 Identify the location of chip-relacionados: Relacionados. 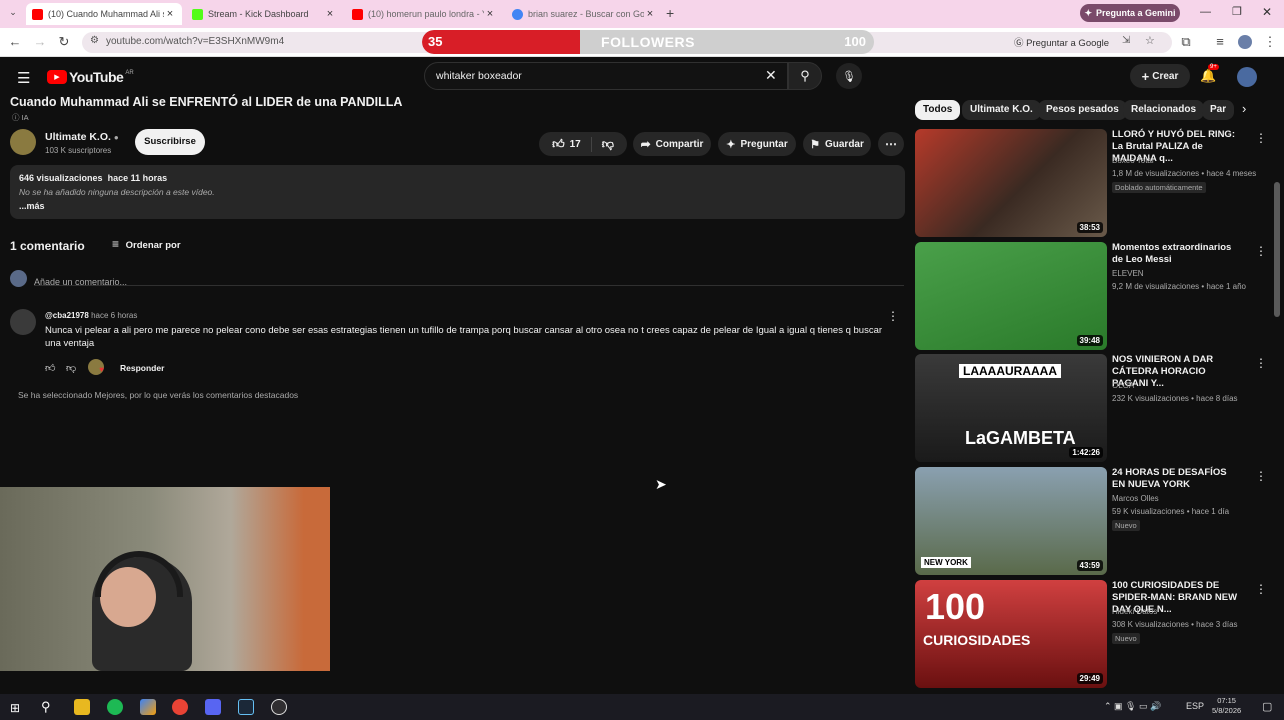
(1164, 110).